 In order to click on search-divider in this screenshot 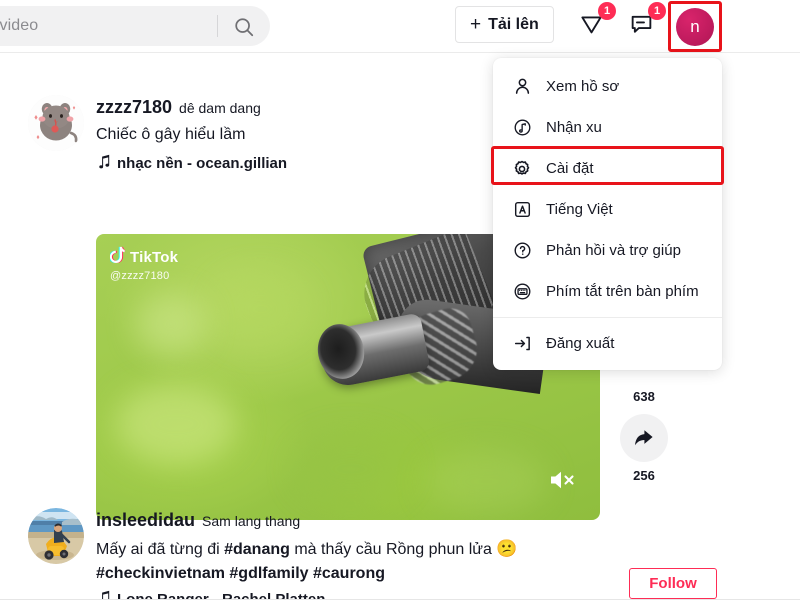, I will do `click(217, 26)`.